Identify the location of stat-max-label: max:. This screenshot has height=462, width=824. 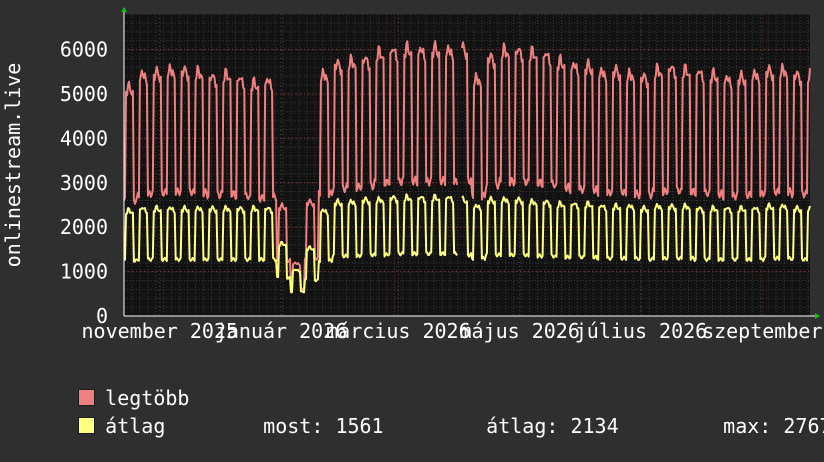
(747, 426).